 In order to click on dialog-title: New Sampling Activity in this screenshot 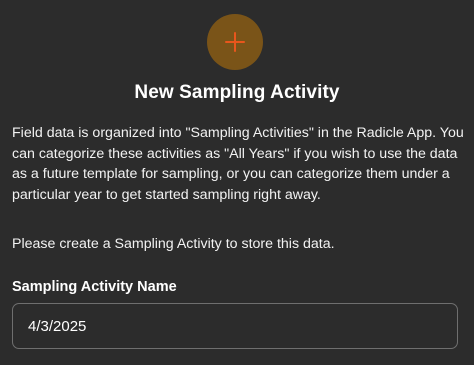, I will do `click(237, 92)`.